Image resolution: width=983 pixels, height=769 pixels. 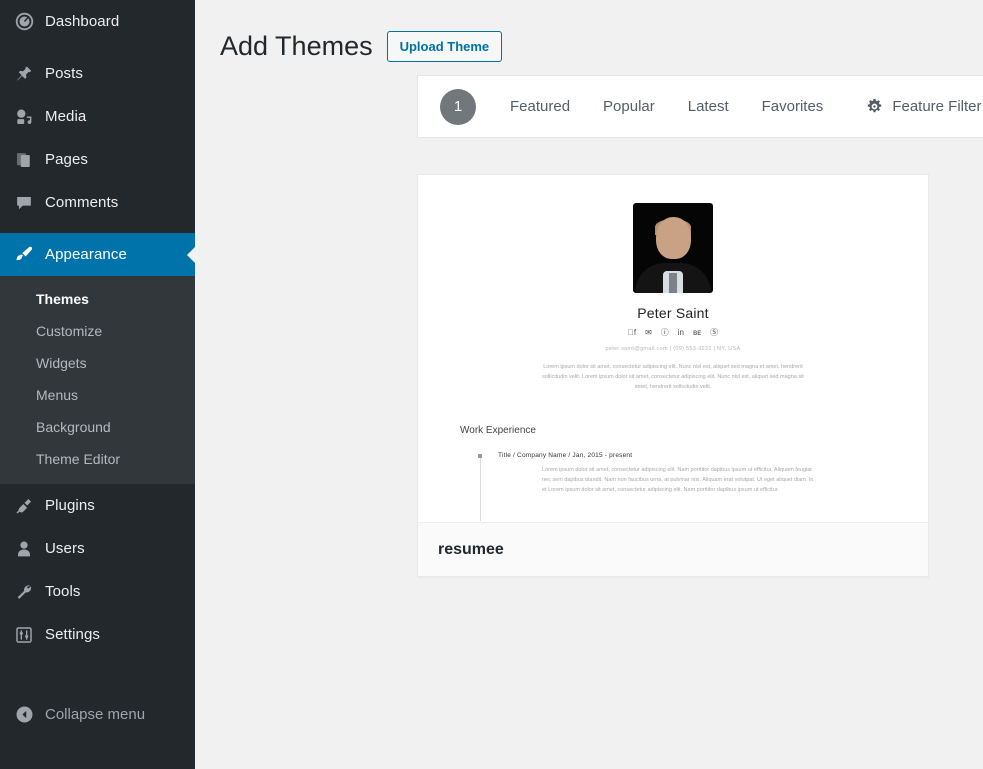 What do you see at coordinates (82, 202) in the screenshot?
I see `sidebar-item-label: Comments` at bounding box center [82, 202].